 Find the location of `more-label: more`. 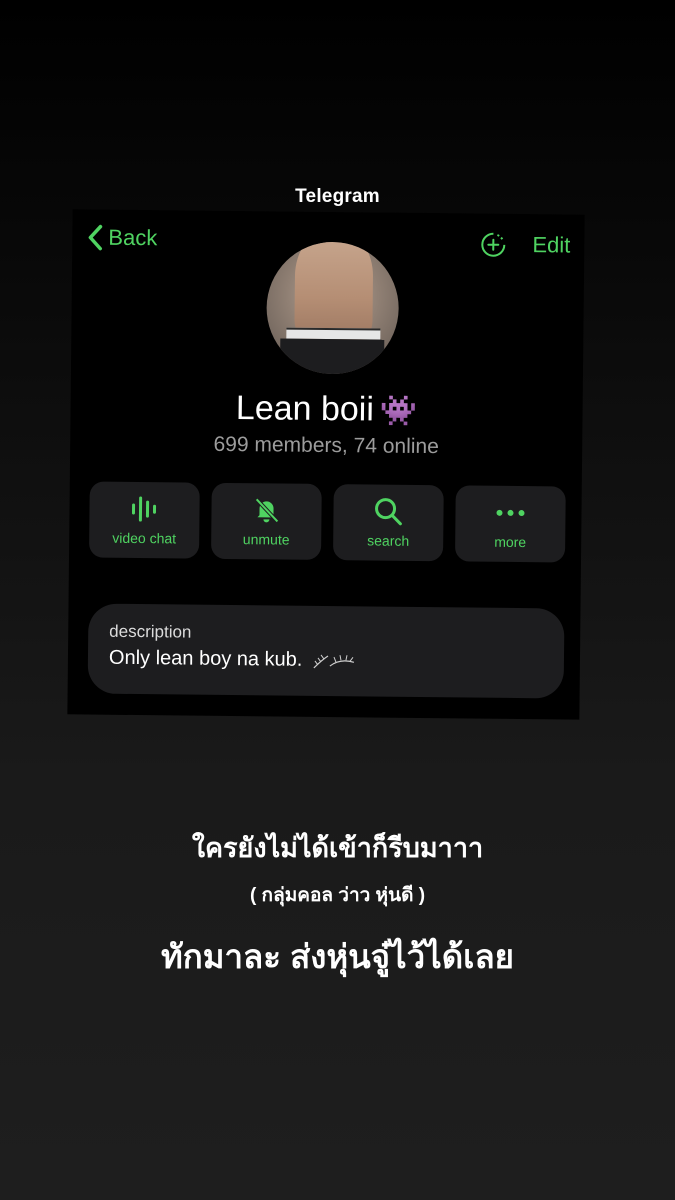

more-label: more is located at coordinates (510, 542).